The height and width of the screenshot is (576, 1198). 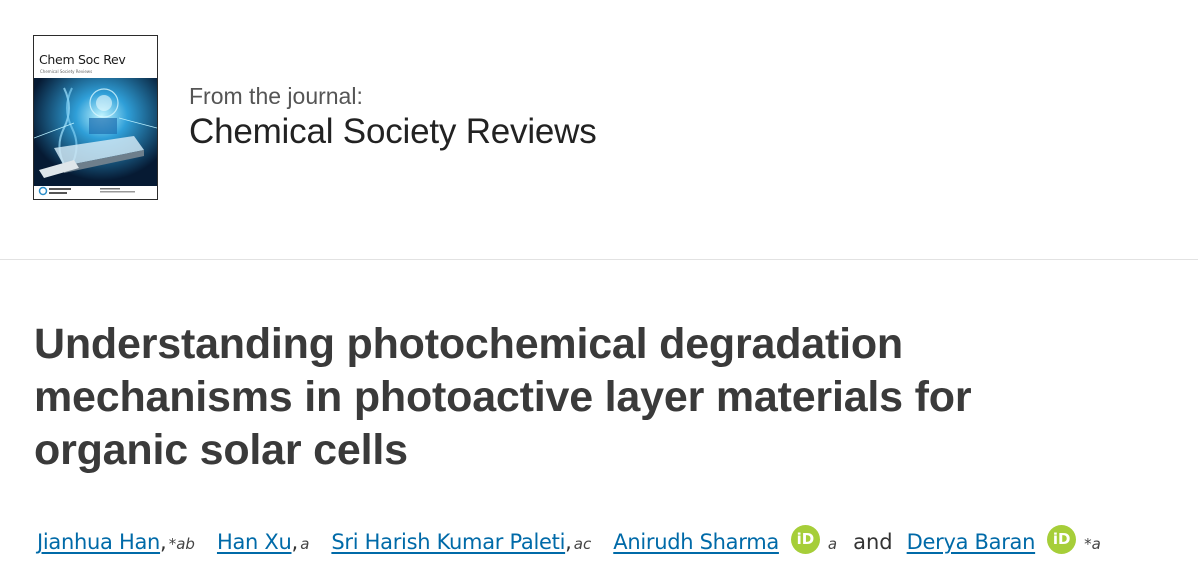 What do you see at coordinates (254, 542) in the screenshot?
I see `author-link: Han Xu` at bounding box center [254, 542].